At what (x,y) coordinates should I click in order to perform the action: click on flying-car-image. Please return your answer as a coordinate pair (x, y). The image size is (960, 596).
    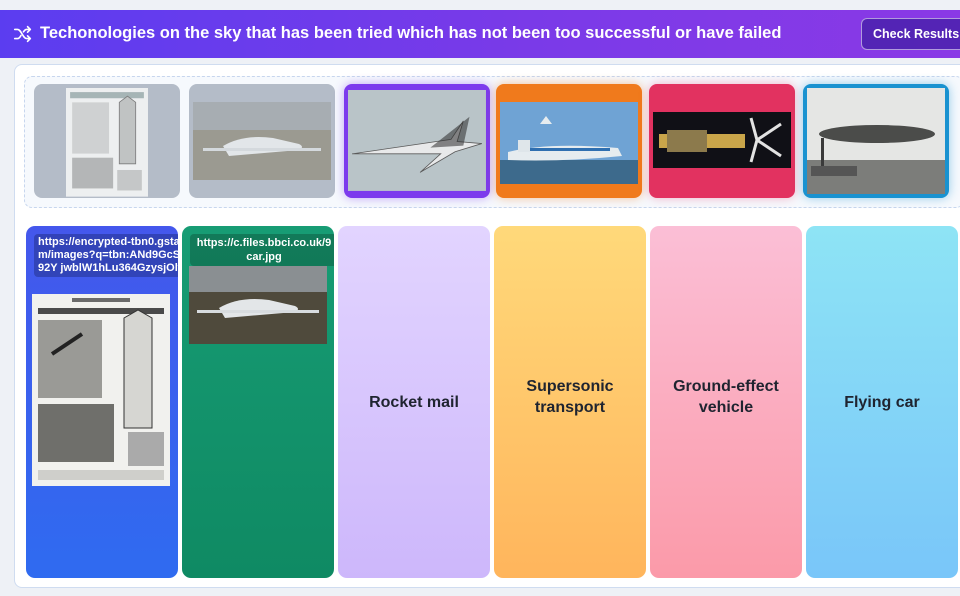
    Looking at the image, I should click on (262, 141).